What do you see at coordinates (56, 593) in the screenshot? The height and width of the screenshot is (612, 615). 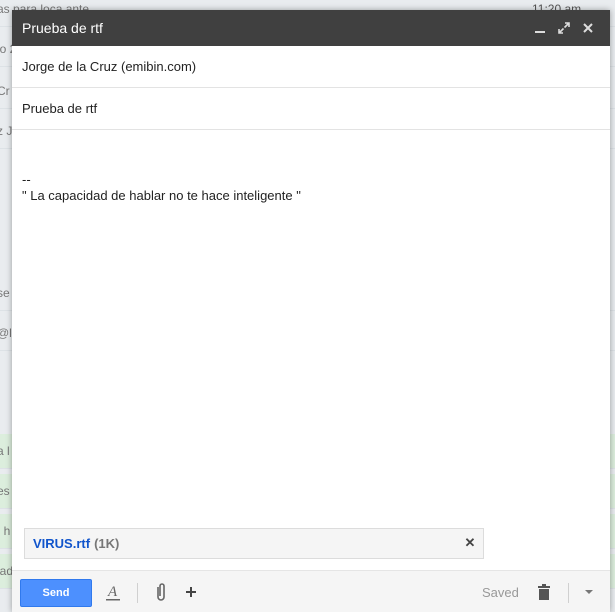 I see `send-button: Send` at bounding box center [56, 593].